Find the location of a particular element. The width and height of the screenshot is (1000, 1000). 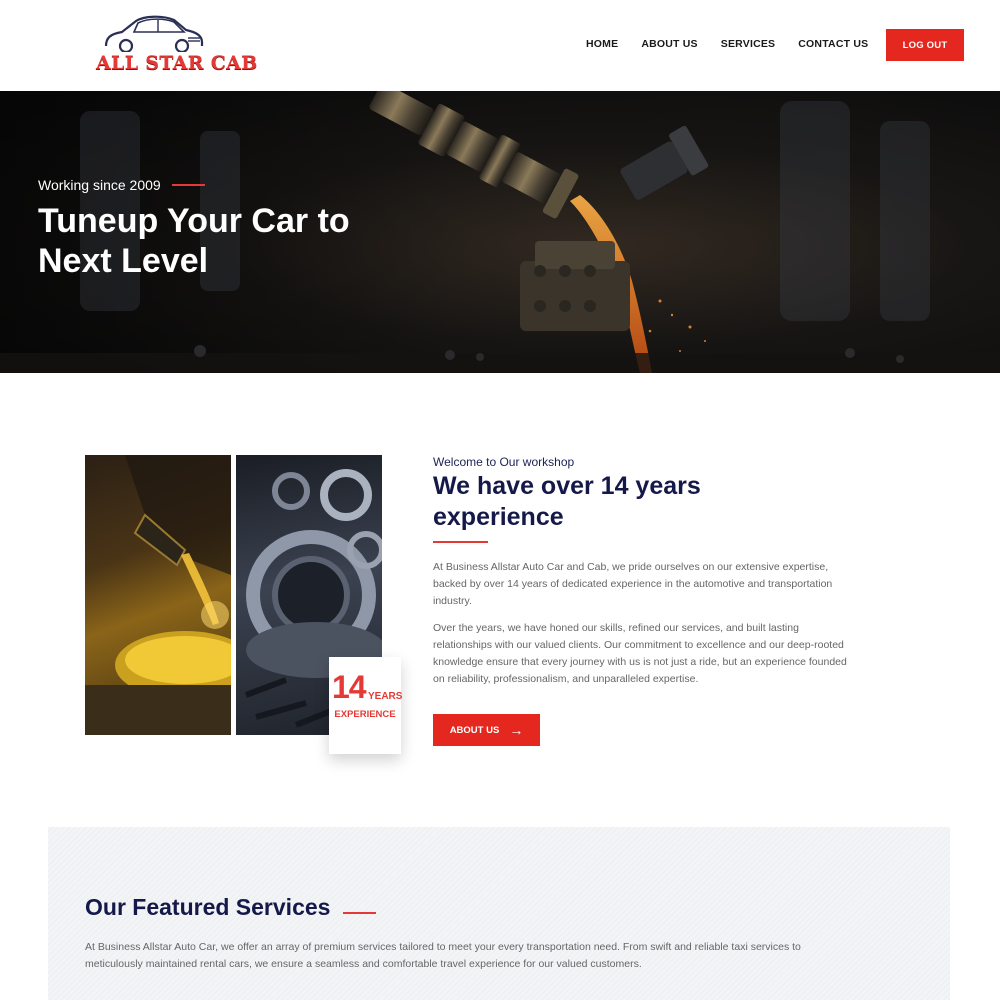

nav-home: HOME is located at coordinates (602, 44).